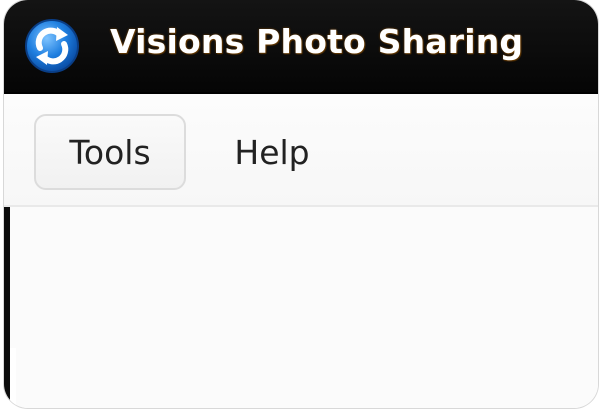 This screenshot has width=600, height=412. Describe the element at coordinates (317, 41) in the screenshot. I see `window-title: Visions Photo Sharing` at that location.